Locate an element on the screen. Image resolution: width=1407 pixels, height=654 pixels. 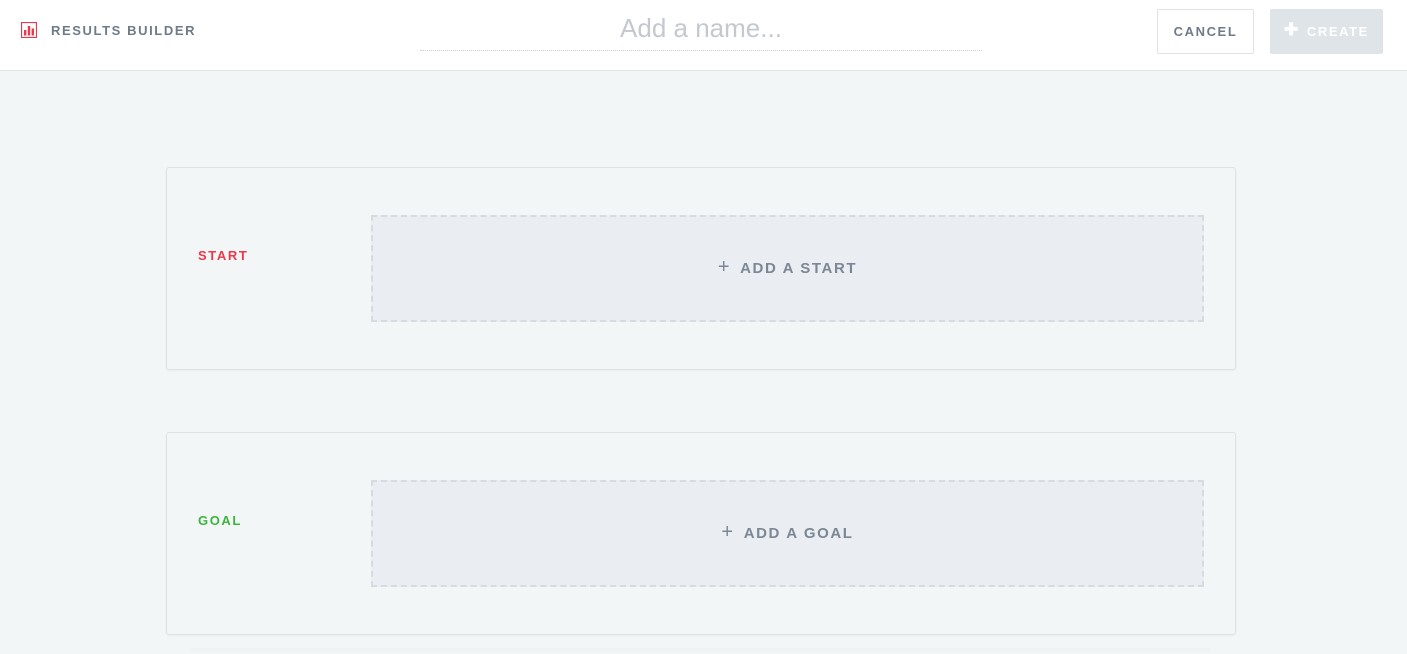
start-label: START is located at coordinates (223, 255).